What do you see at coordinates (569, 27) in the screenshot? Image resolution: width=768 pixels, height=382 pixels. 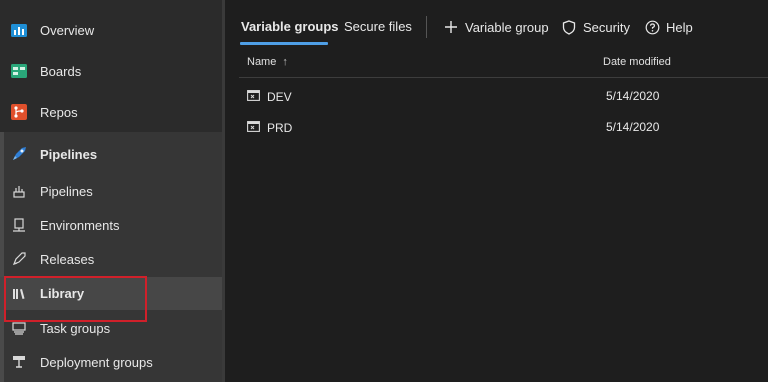 I see `shield-icon` at bounding box center [569, 27].